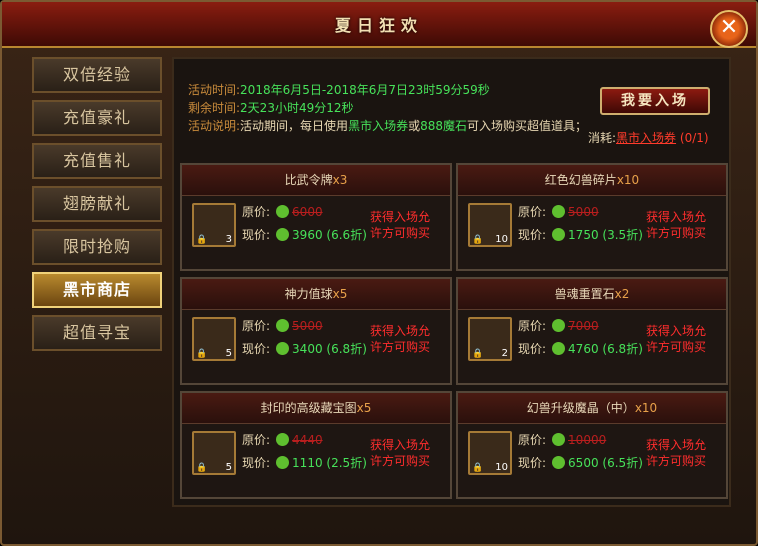 The image size is (758, 546). What do you see at coordinates (622, 463) in the screenshot?
I see `discount: (6.5折)` at bounding box center [622, 463].